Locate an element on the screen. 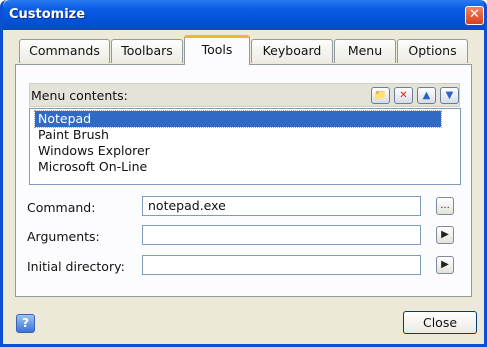 The width and height of the screenshot is (487, 347). tab-keyboard: Keyboard is located at coordinates (292, 51).